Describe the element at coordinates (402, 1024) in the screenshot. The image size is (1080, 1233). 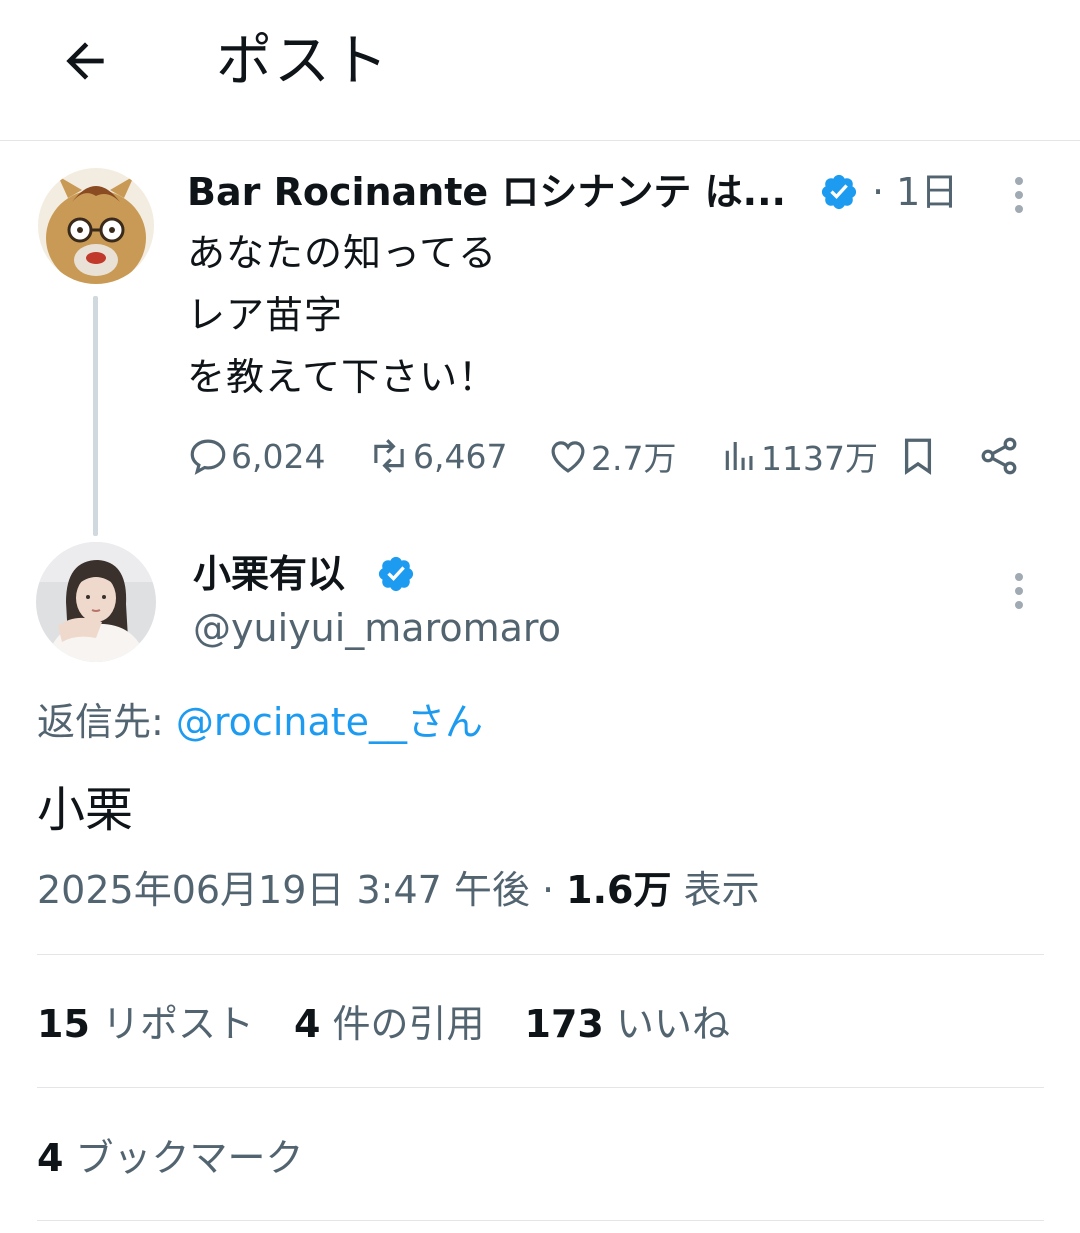
I see `quotes-label: 件の引用` at that location.